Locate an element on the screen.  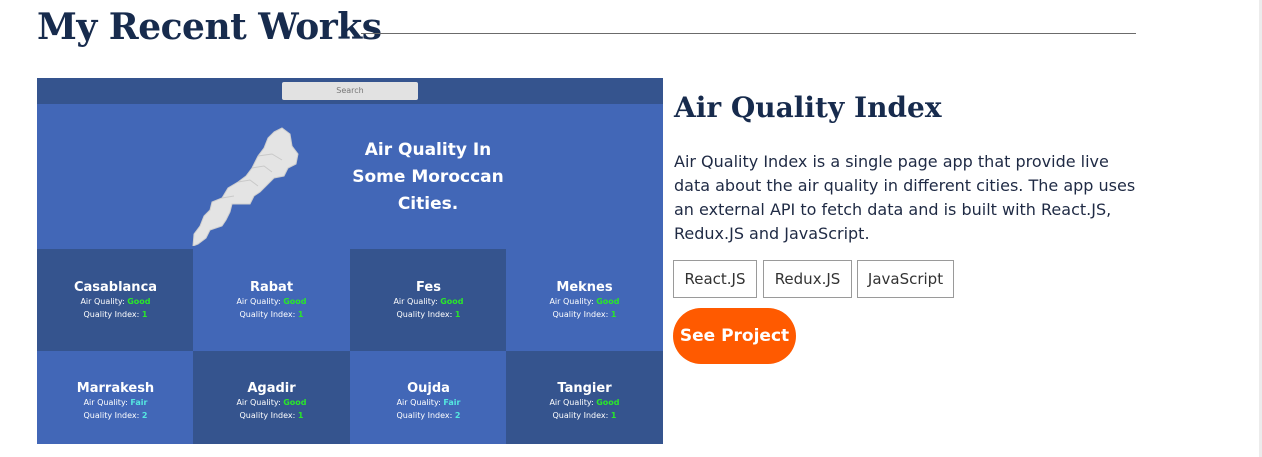
city-name: Casablanca is located at coordinates (115, 287).